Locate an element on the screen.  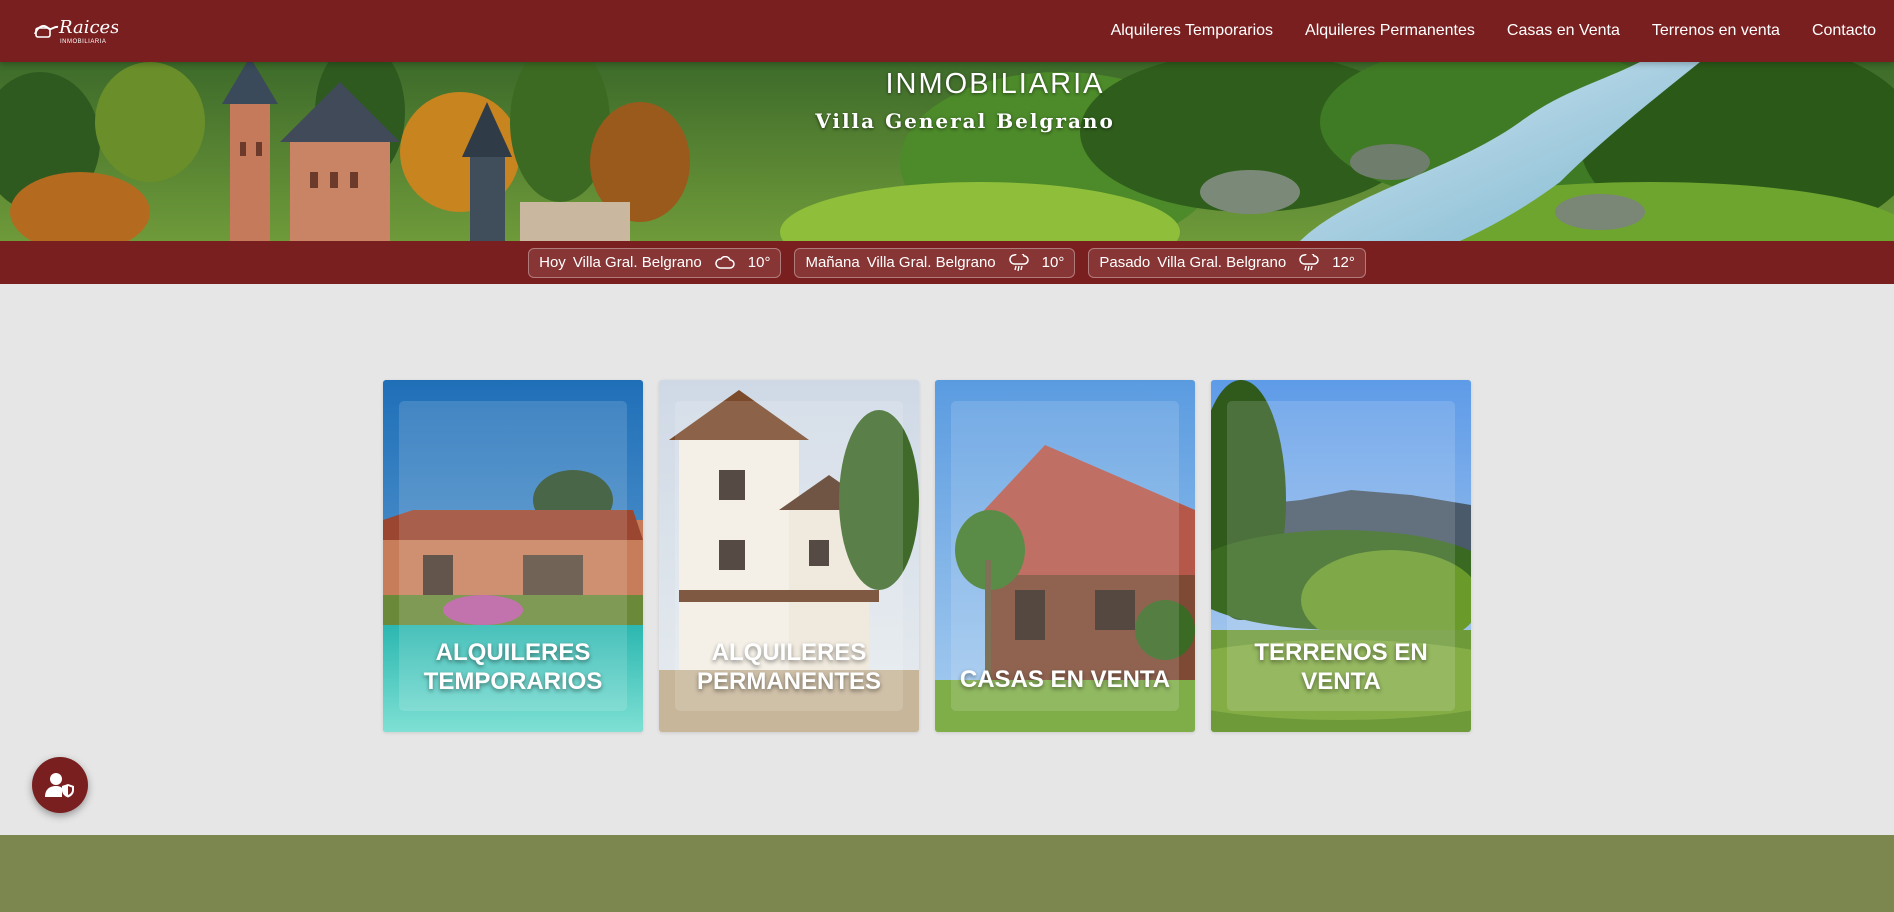
user-shield-icon is located at coordinates (59, 785).